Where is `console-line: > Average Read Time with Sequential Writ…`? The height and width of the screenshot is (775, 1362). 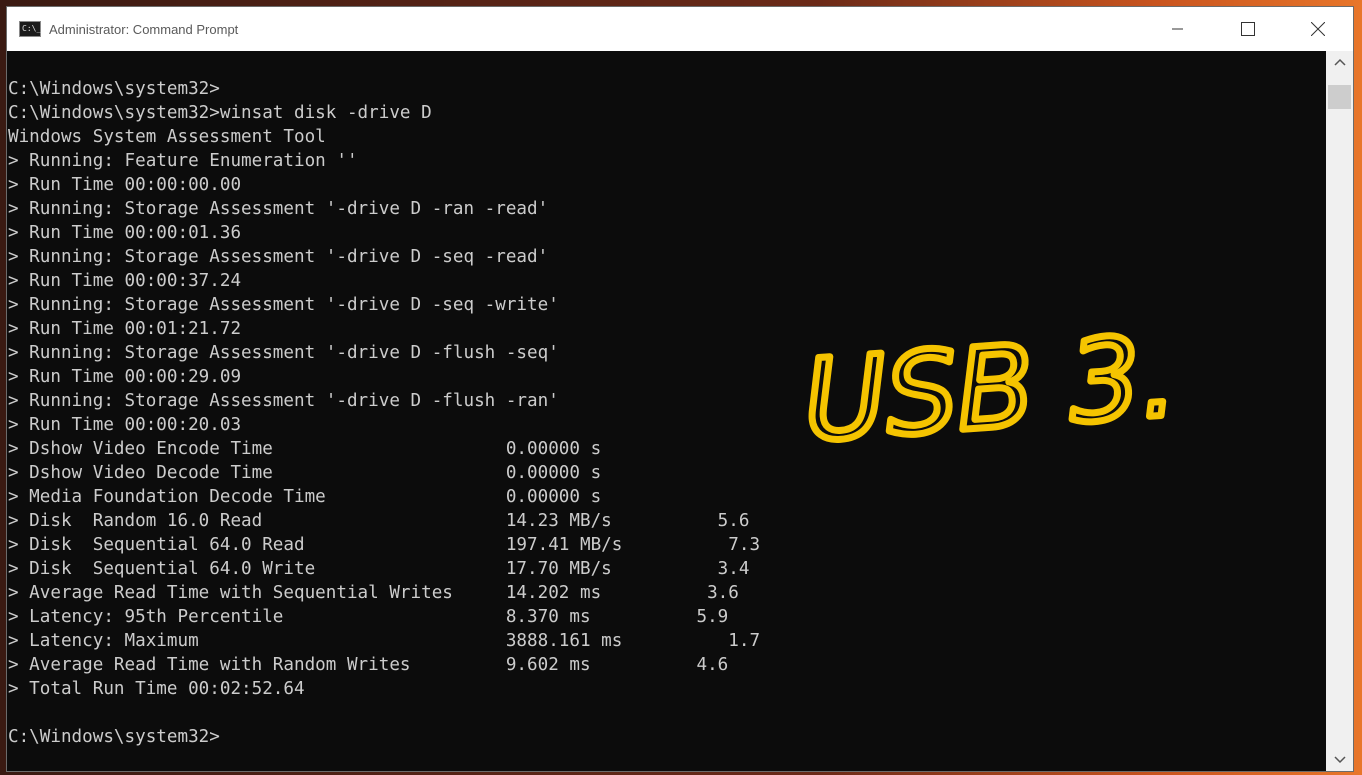 console-line: > Average Read Time with Sequential Writ… is located at coordinates (373, 593).